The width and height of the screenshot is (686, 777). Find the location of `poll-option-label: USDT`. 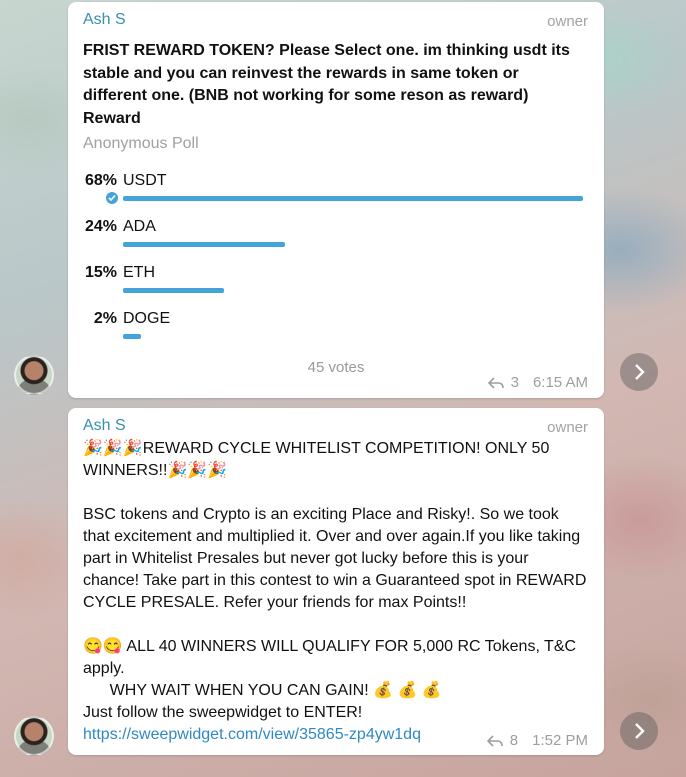

poll-option-label: USDT is located at coordinates (145, 180).